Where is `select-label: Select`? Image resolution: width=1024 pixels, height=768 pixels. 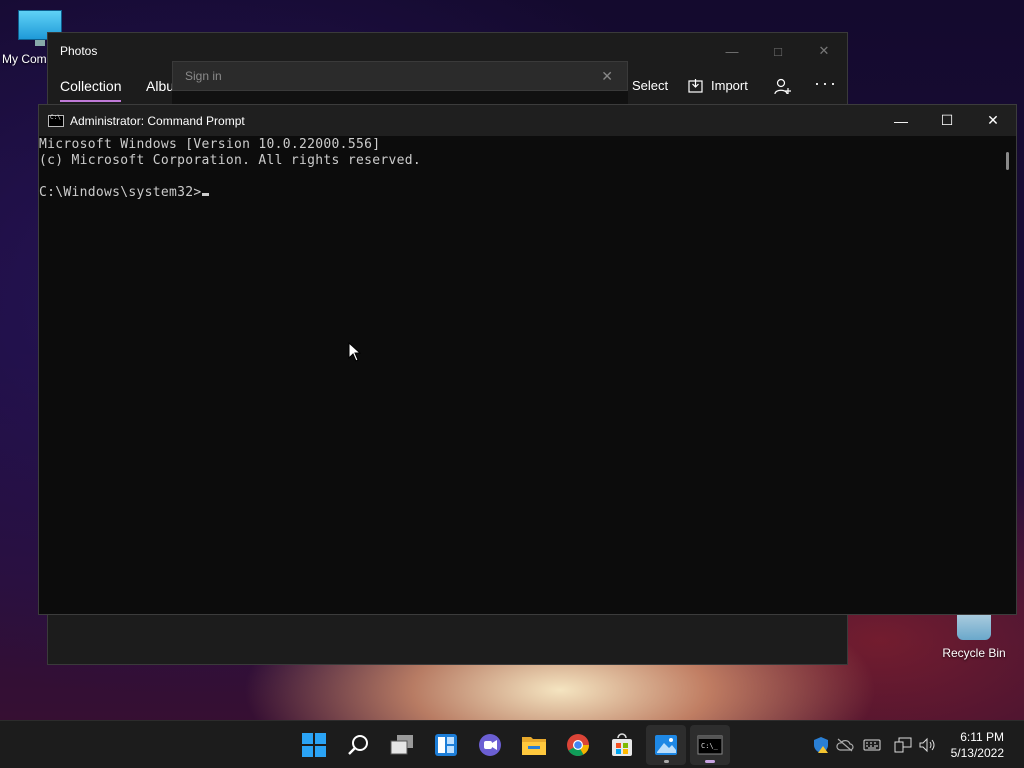 select-label: Select is located at coordinates (650, 85).